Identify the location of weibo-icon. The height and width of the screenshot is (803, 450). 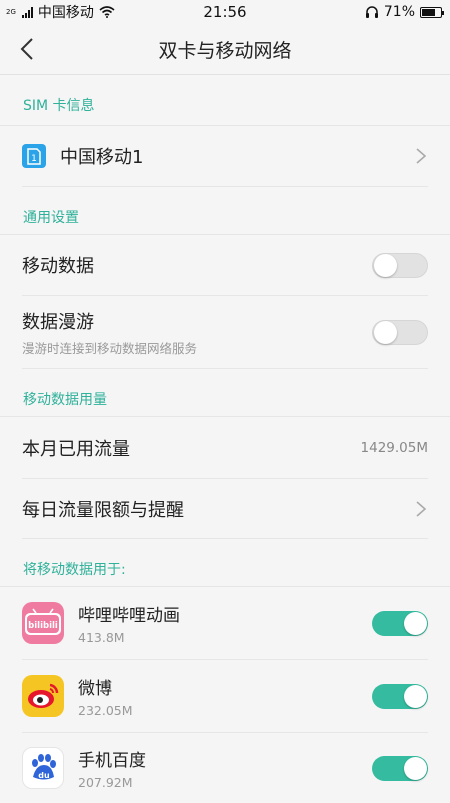
(43, 696).